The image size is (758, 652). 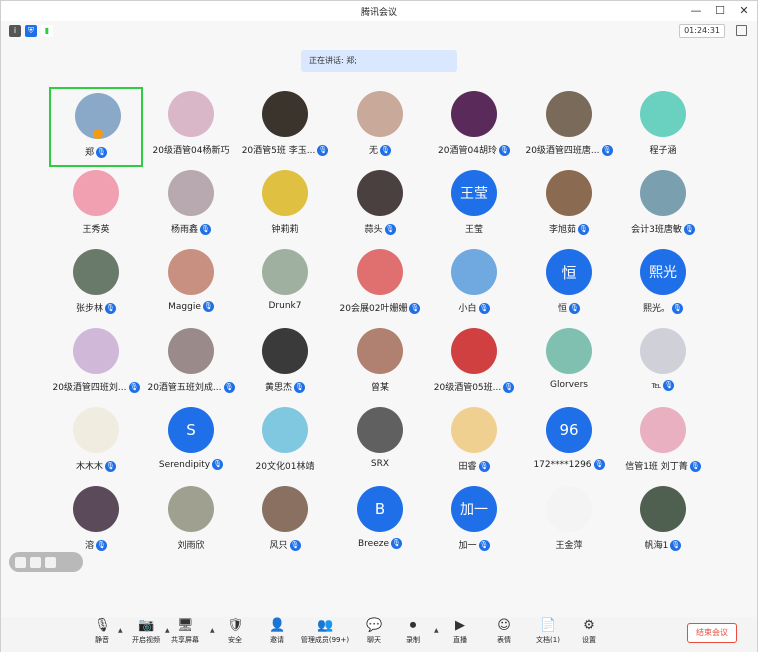 I want to click on avatar: 恒, so click(x=569, y=272).